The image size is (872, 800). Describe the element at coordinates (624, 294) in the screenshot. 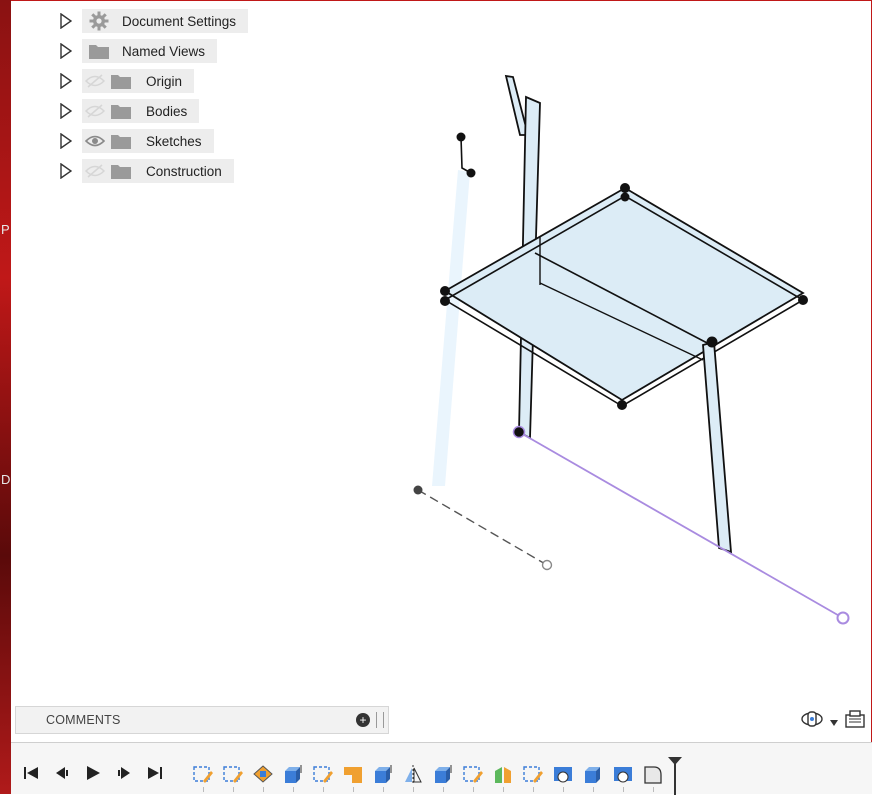

I see `seat-body` at that location.